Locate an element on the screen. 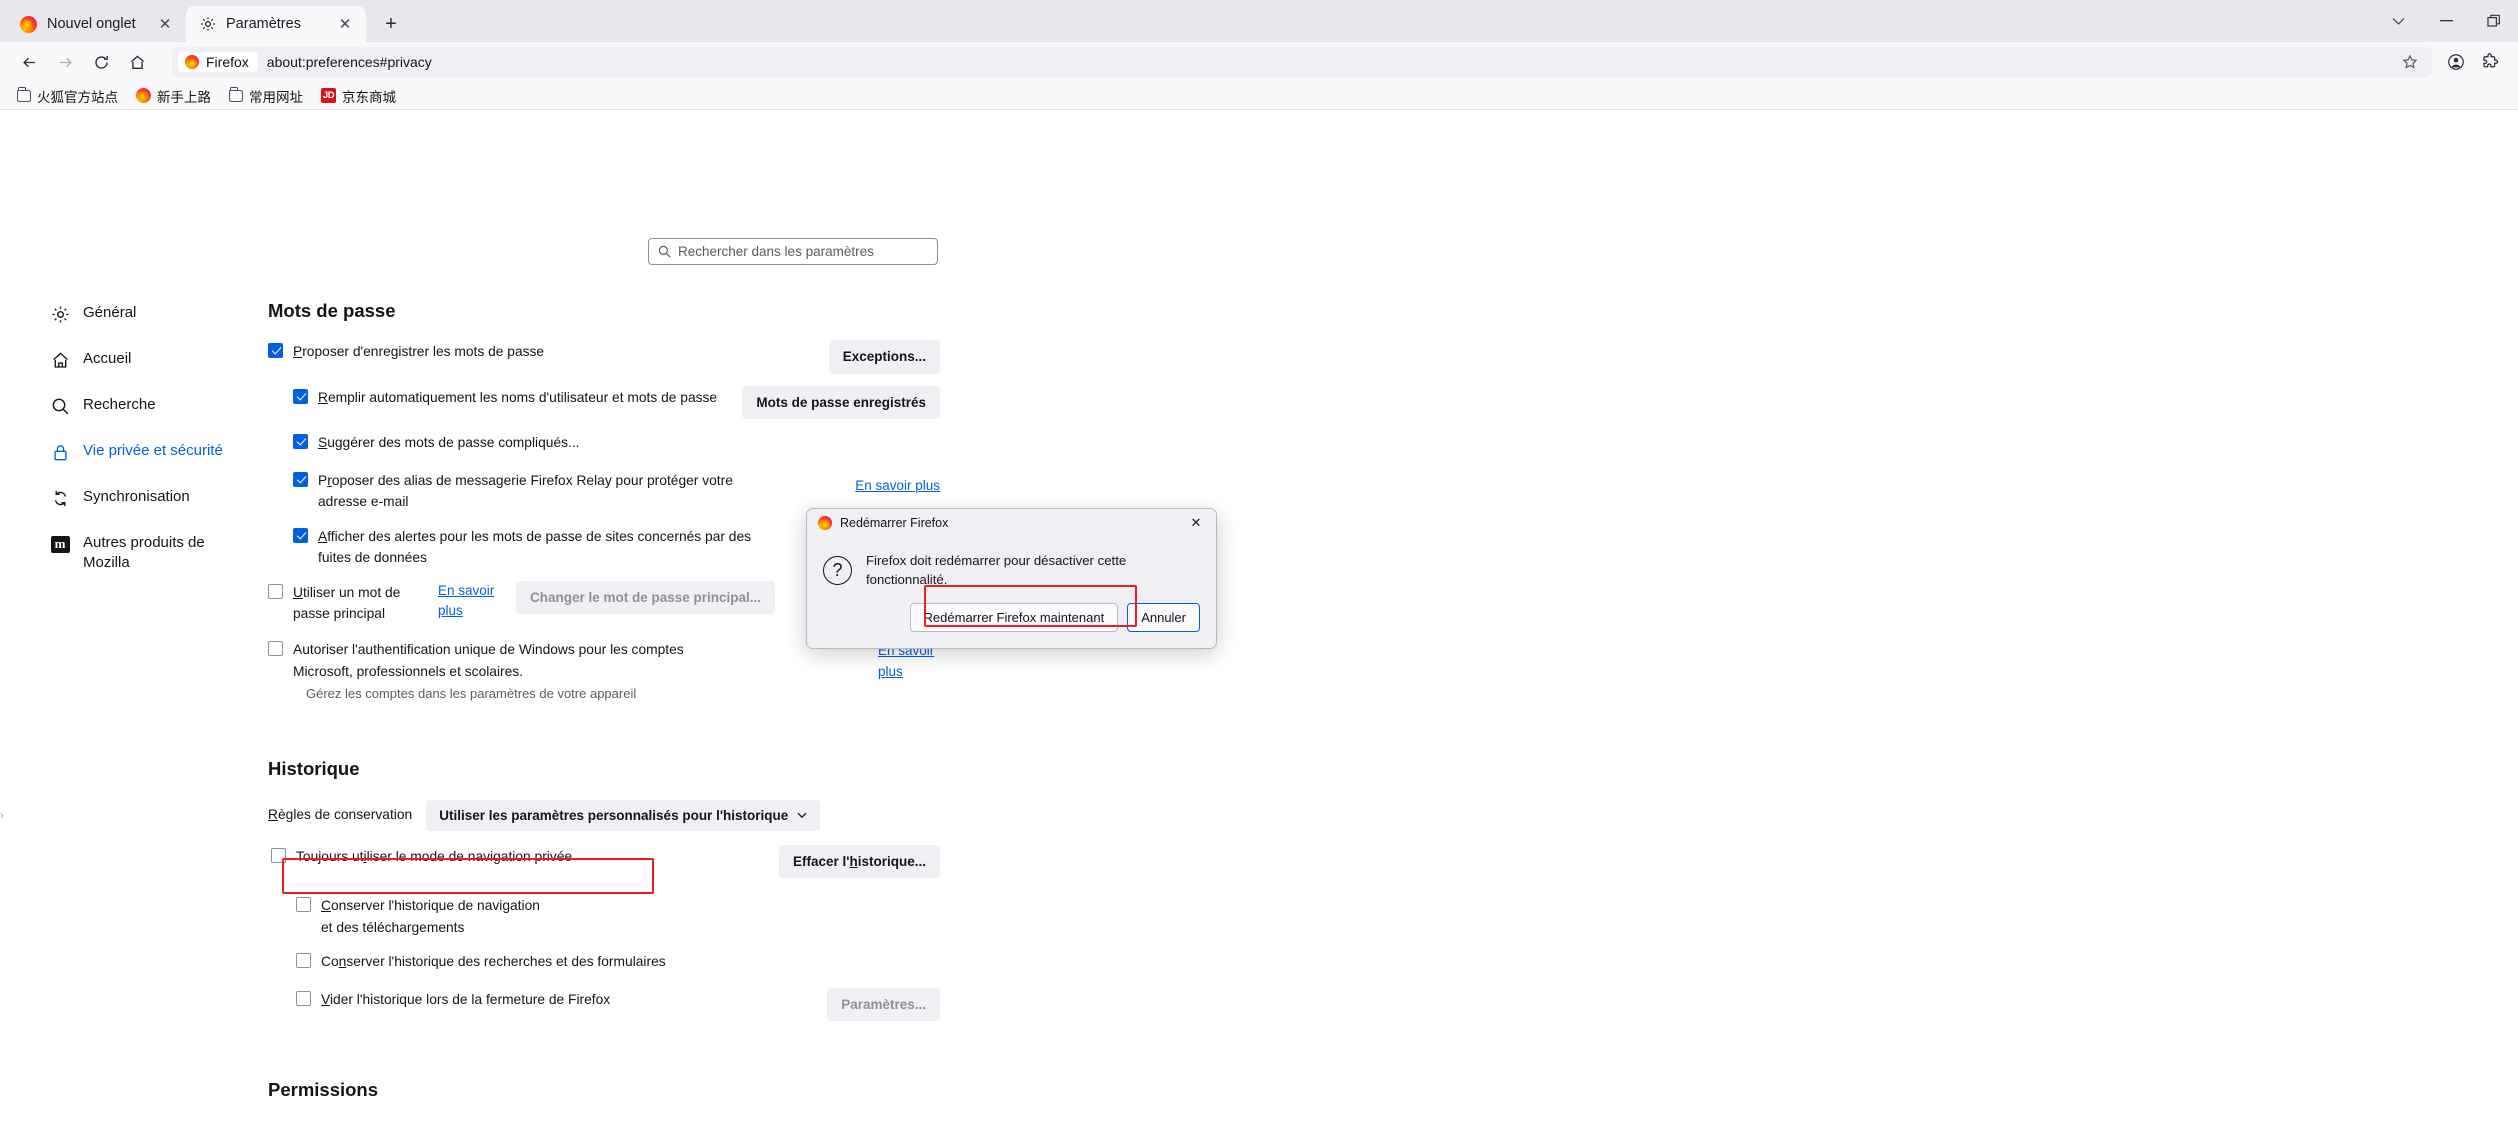  sidebar-item-label: Recherche is located at coordinates (119, 404).